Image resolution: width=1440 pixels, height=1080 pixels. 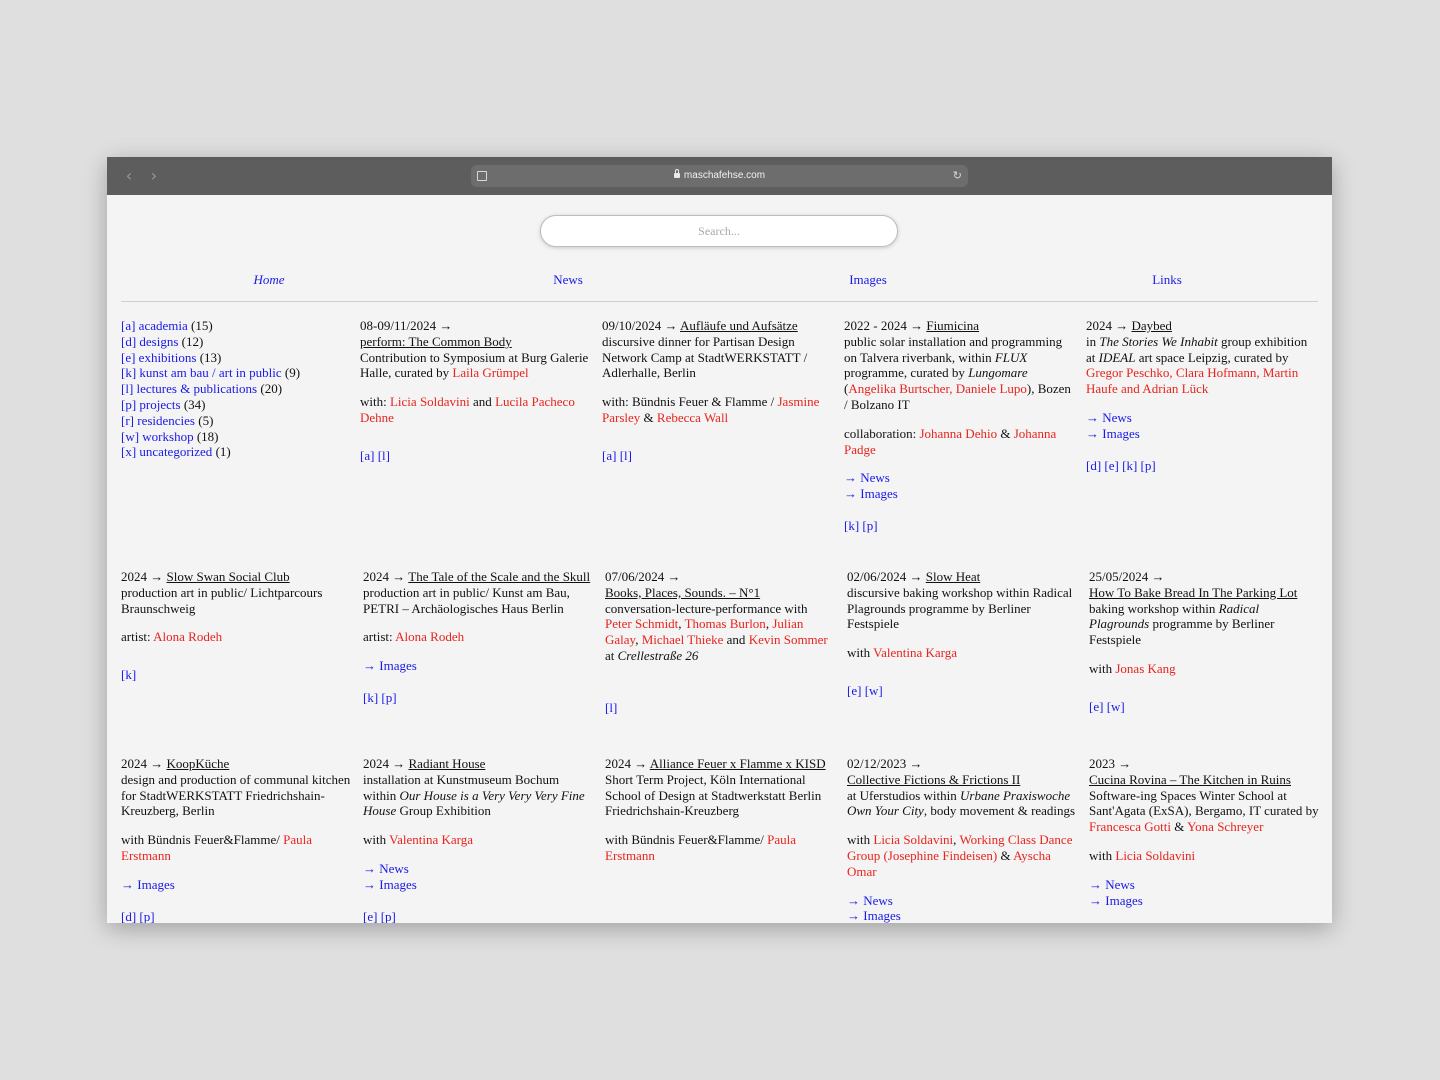 I want to click on entry-title-link: Alliance Feuer x Flamme x KISD, so click(x=738, y=763).